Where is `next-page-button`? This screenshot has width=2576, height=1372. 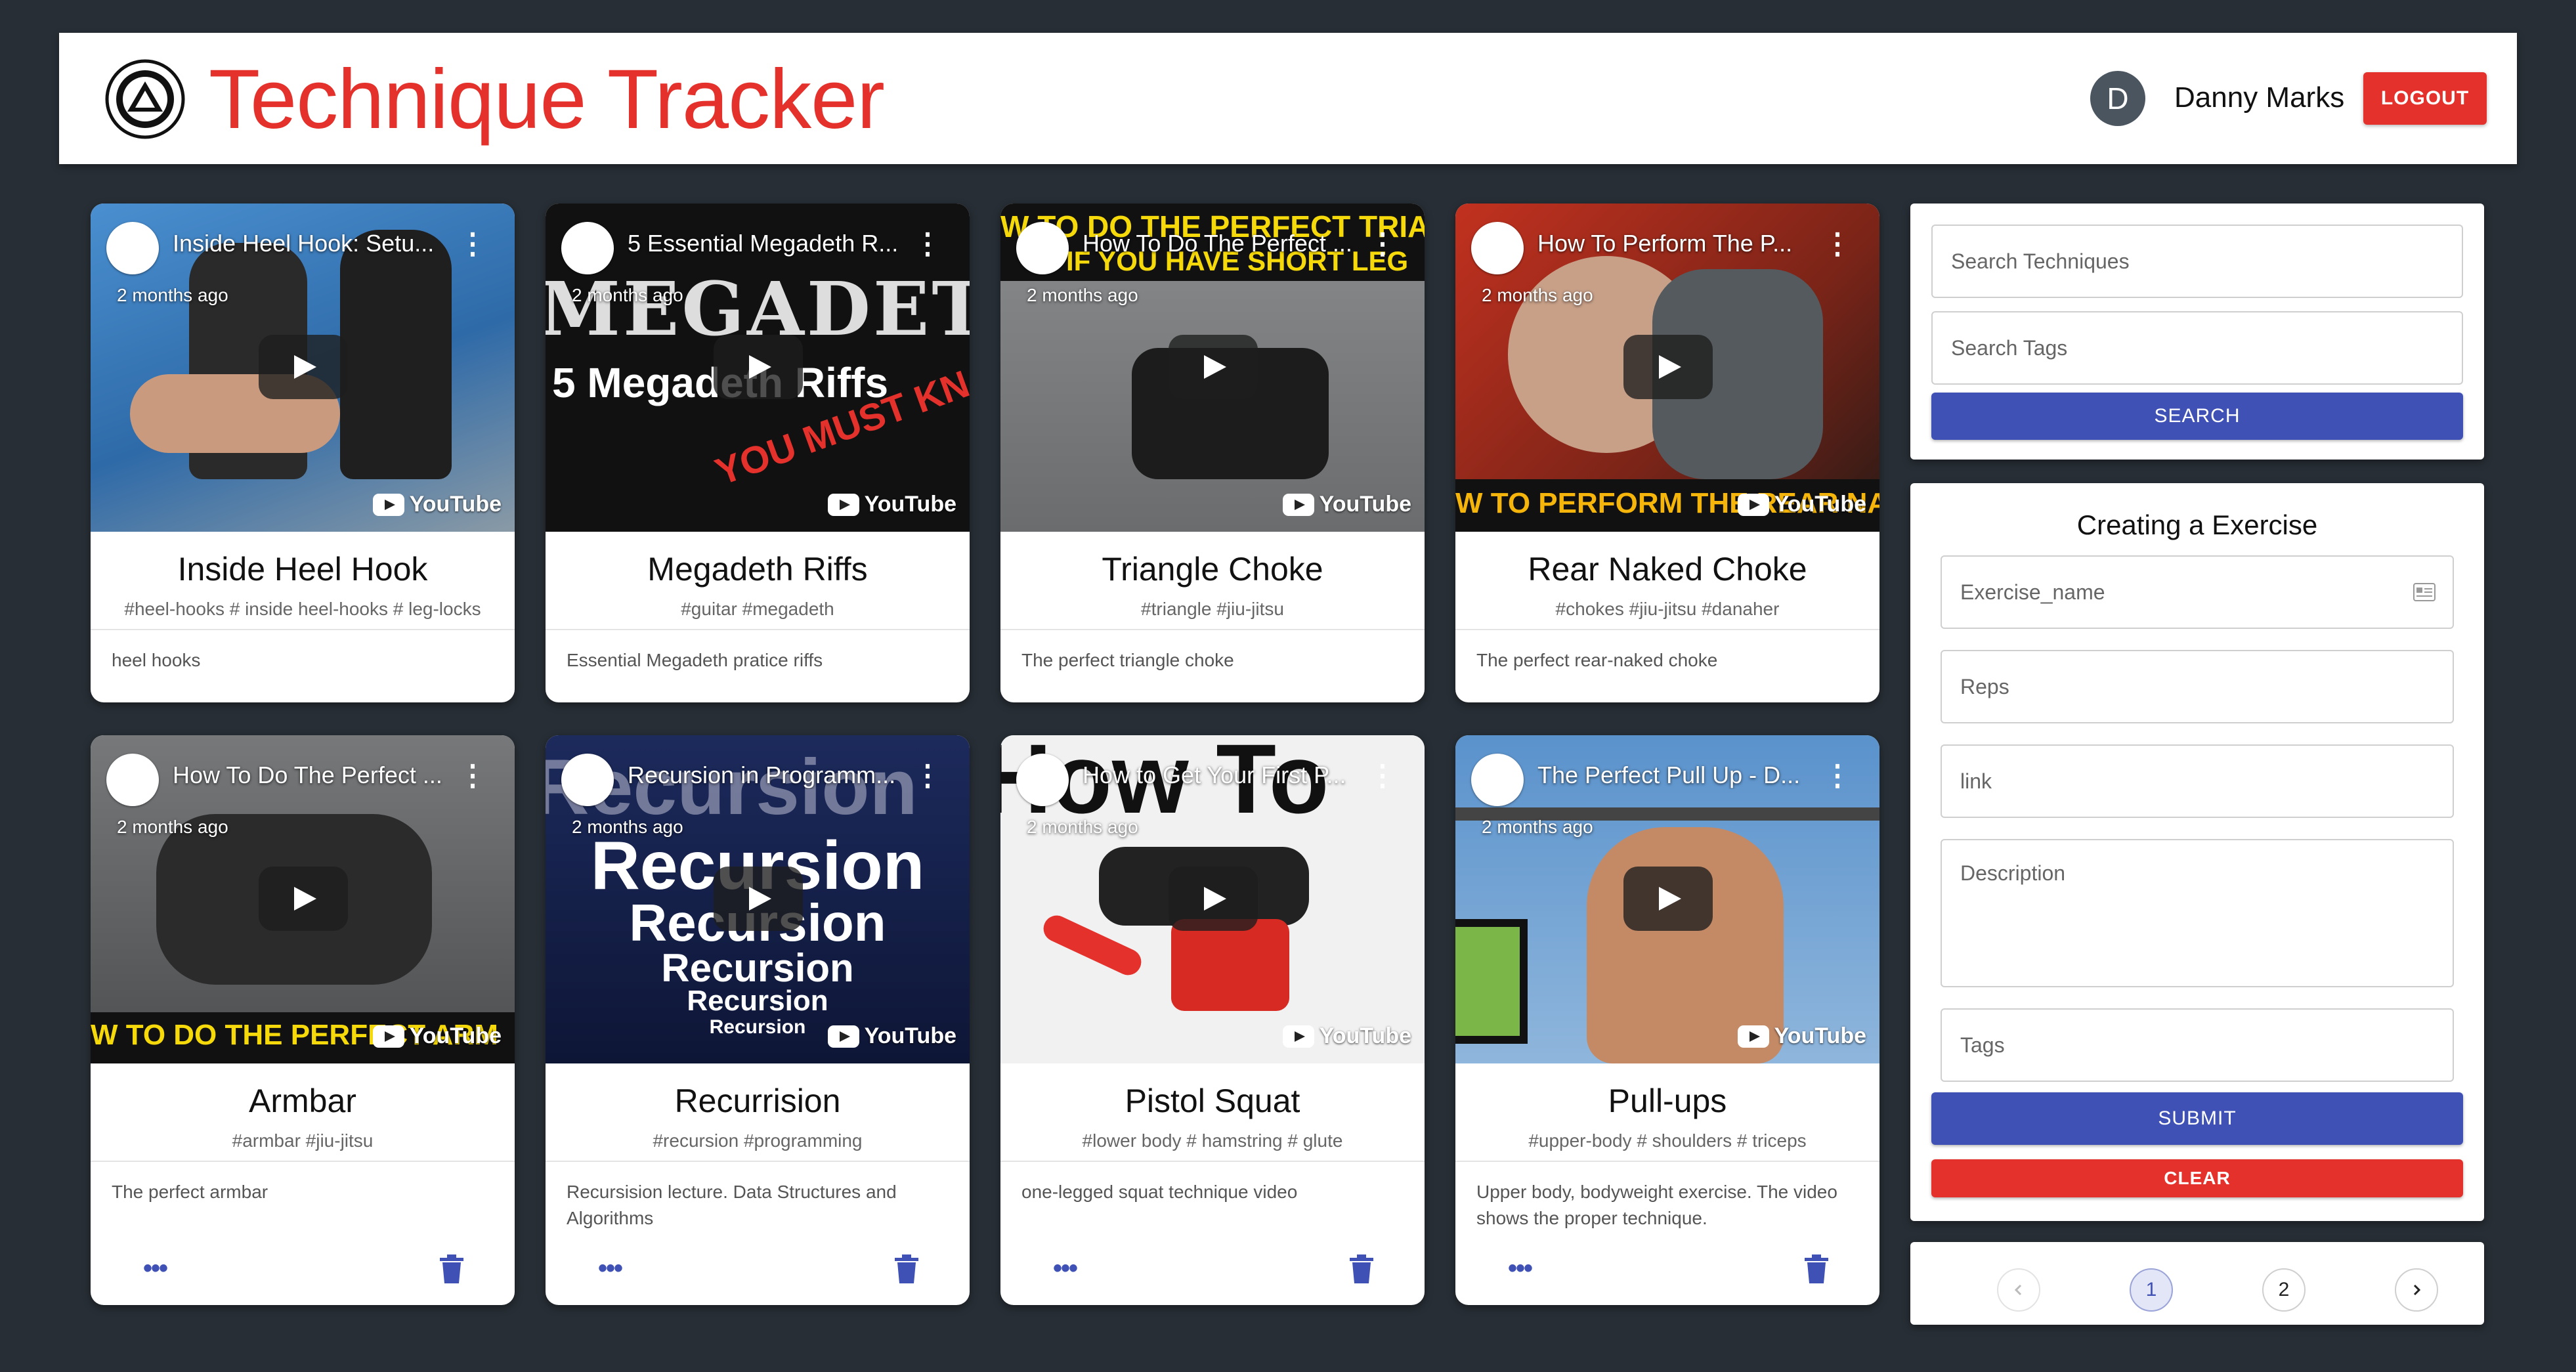
next-page-button is located at coordinates (2416, 1290).